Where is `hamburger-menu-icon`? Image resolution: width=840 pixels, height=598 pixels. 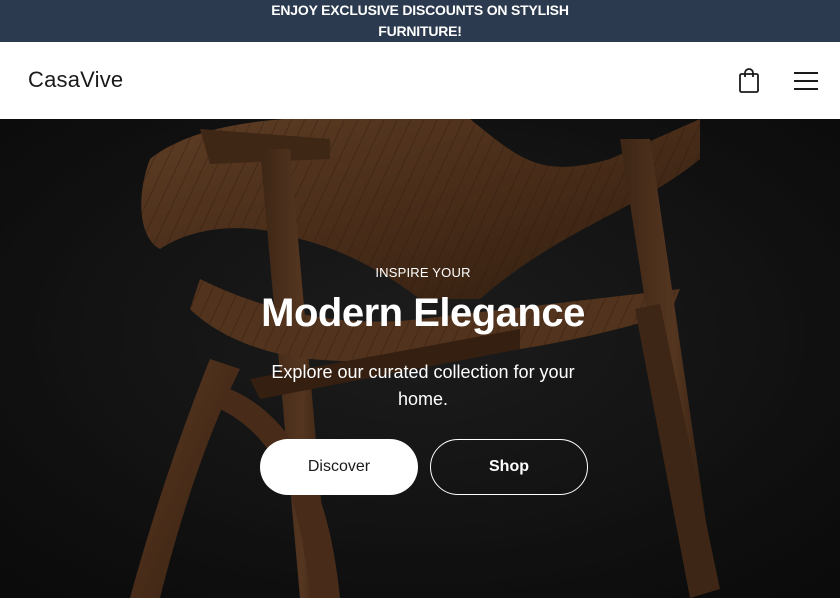 hamburger-menu-icon is located at coordinates (806, 81).